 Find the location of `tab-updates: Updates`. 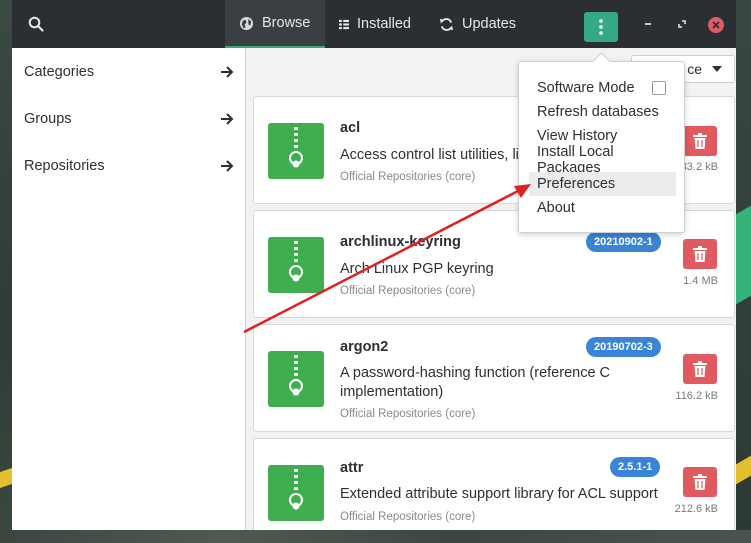

tab-updates: Updates is located at coordinates (480, 24).